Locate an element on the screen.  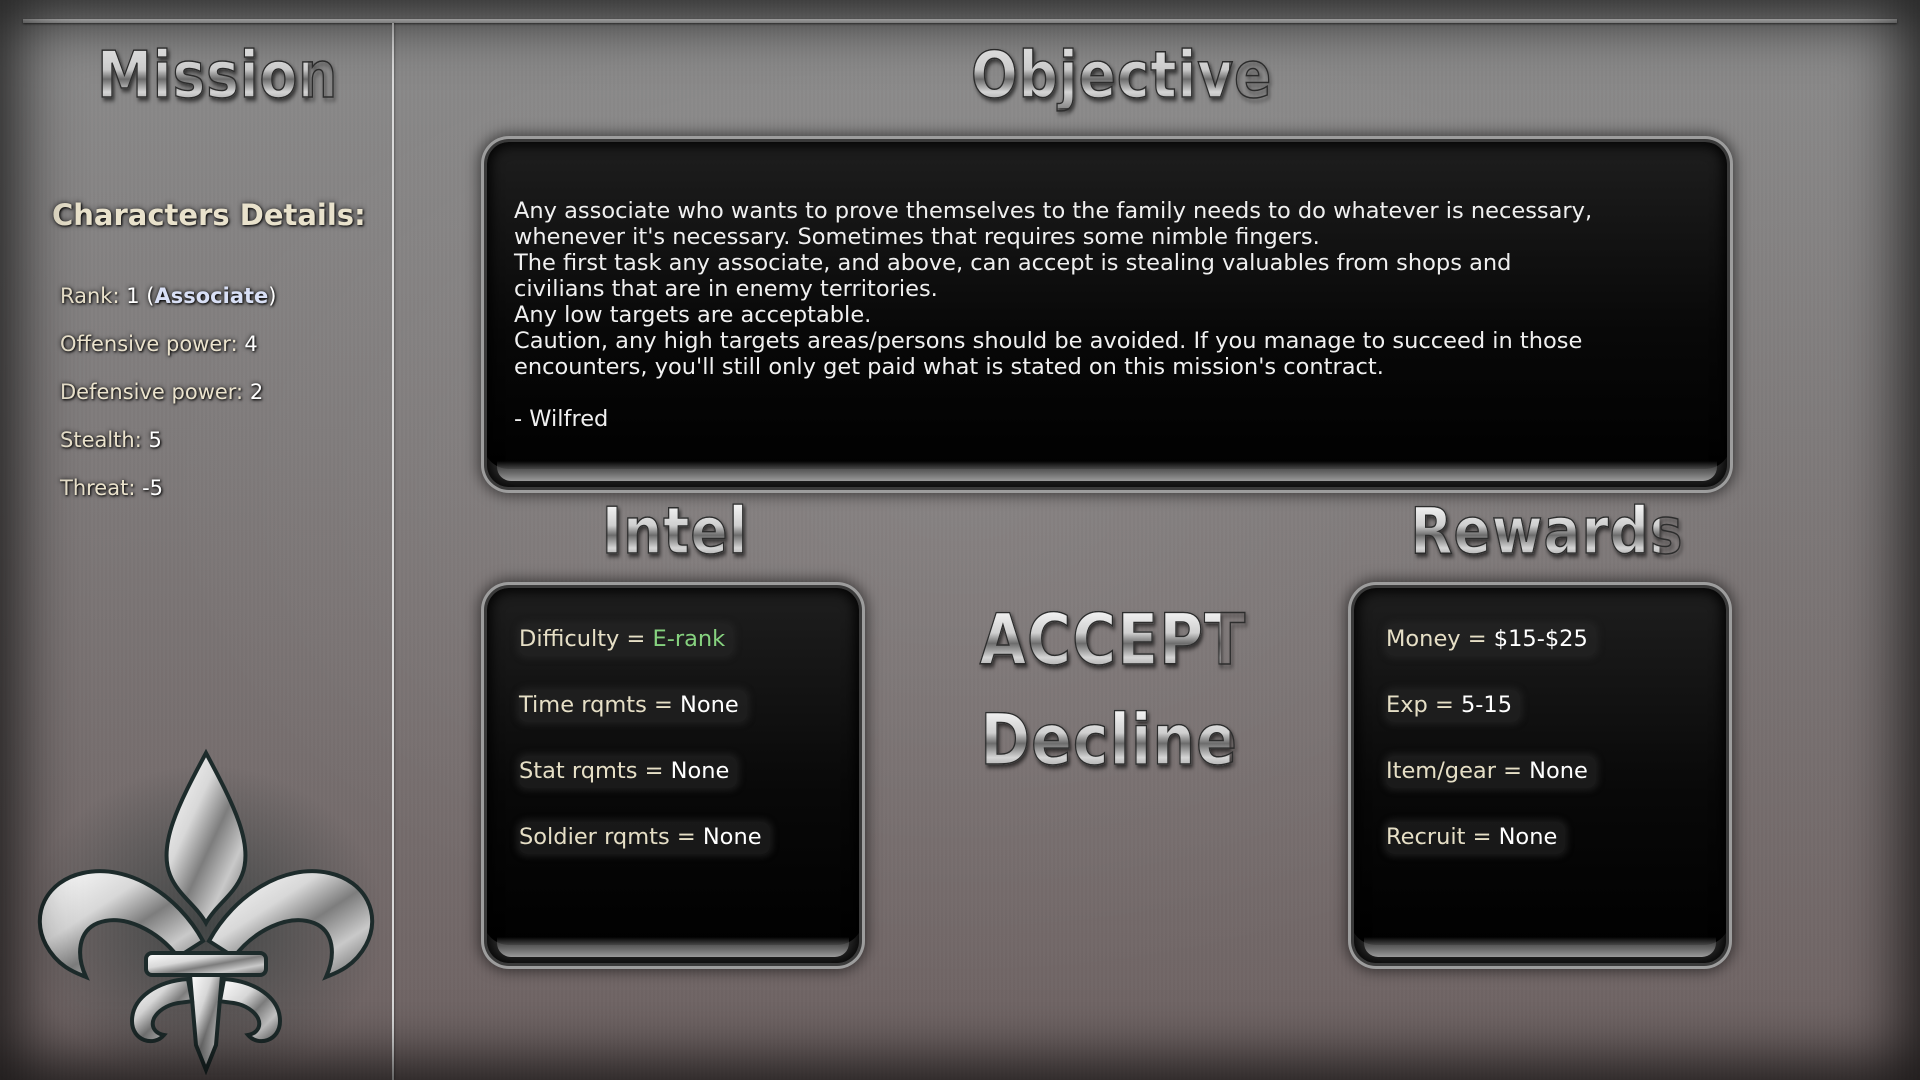
intel-soldier: Soldier rqmts = None is located at coordinates (684, 855).